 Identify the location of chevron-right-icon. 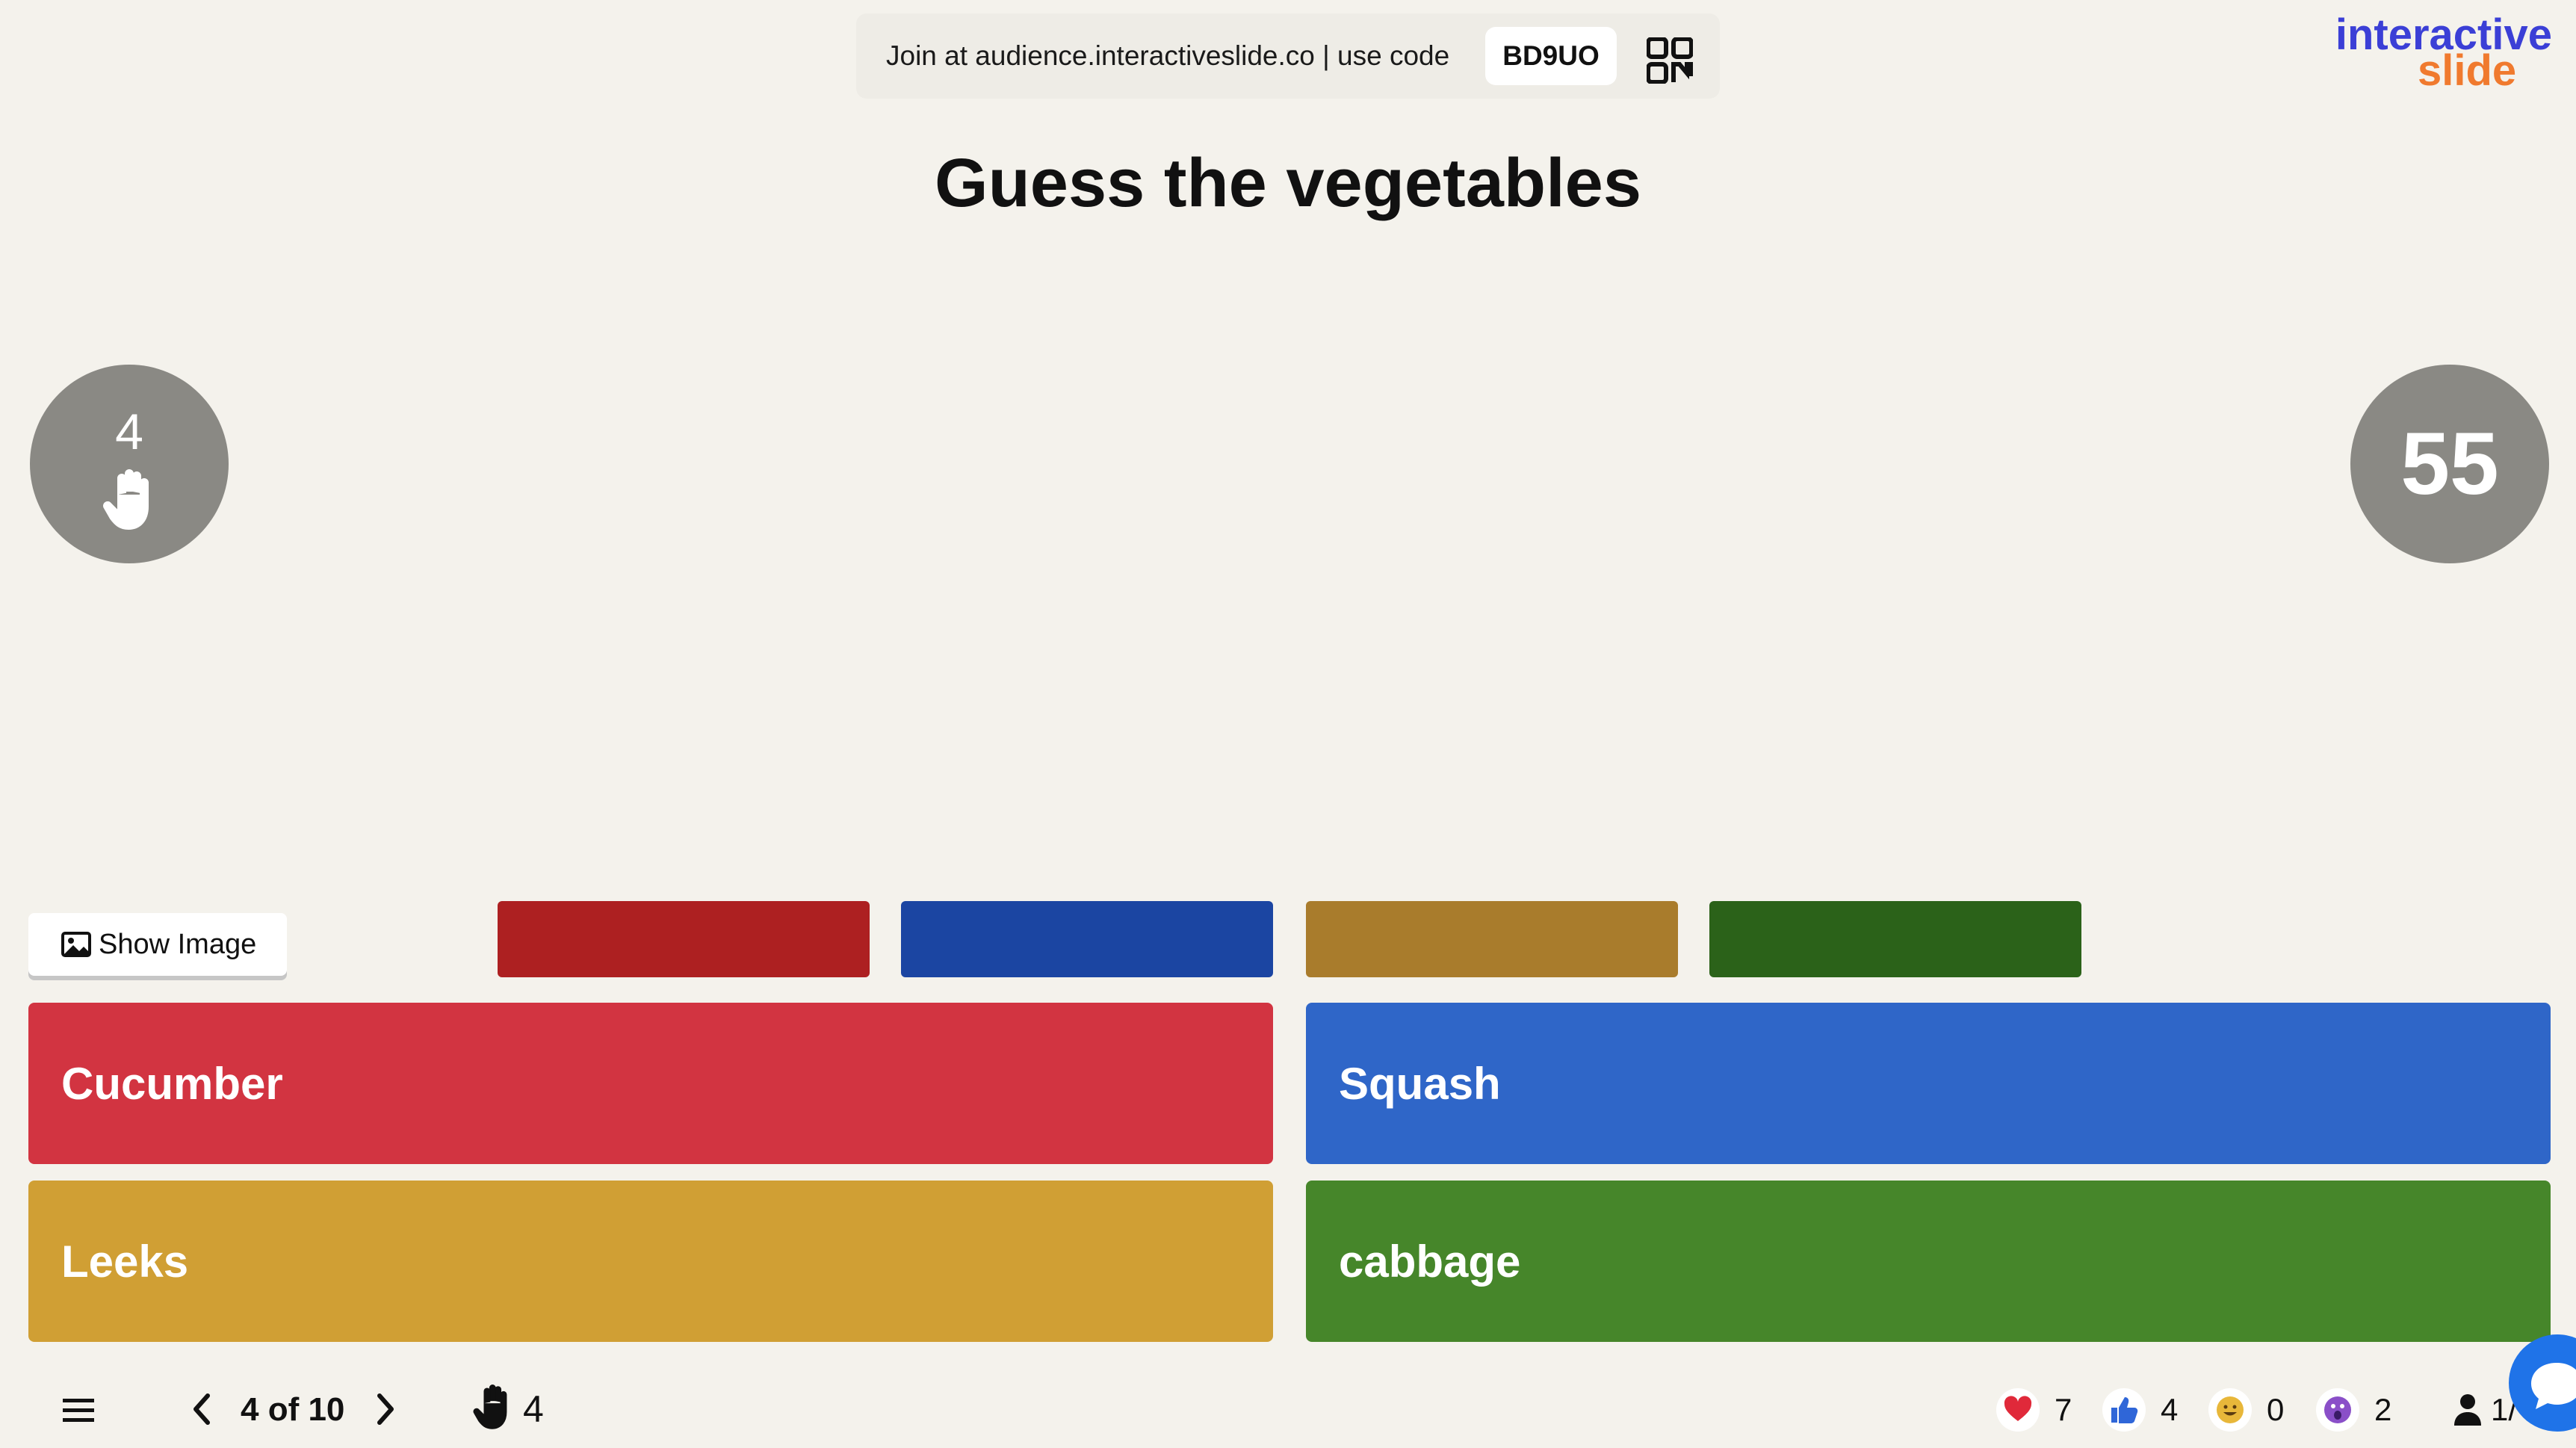
(385, 1409).